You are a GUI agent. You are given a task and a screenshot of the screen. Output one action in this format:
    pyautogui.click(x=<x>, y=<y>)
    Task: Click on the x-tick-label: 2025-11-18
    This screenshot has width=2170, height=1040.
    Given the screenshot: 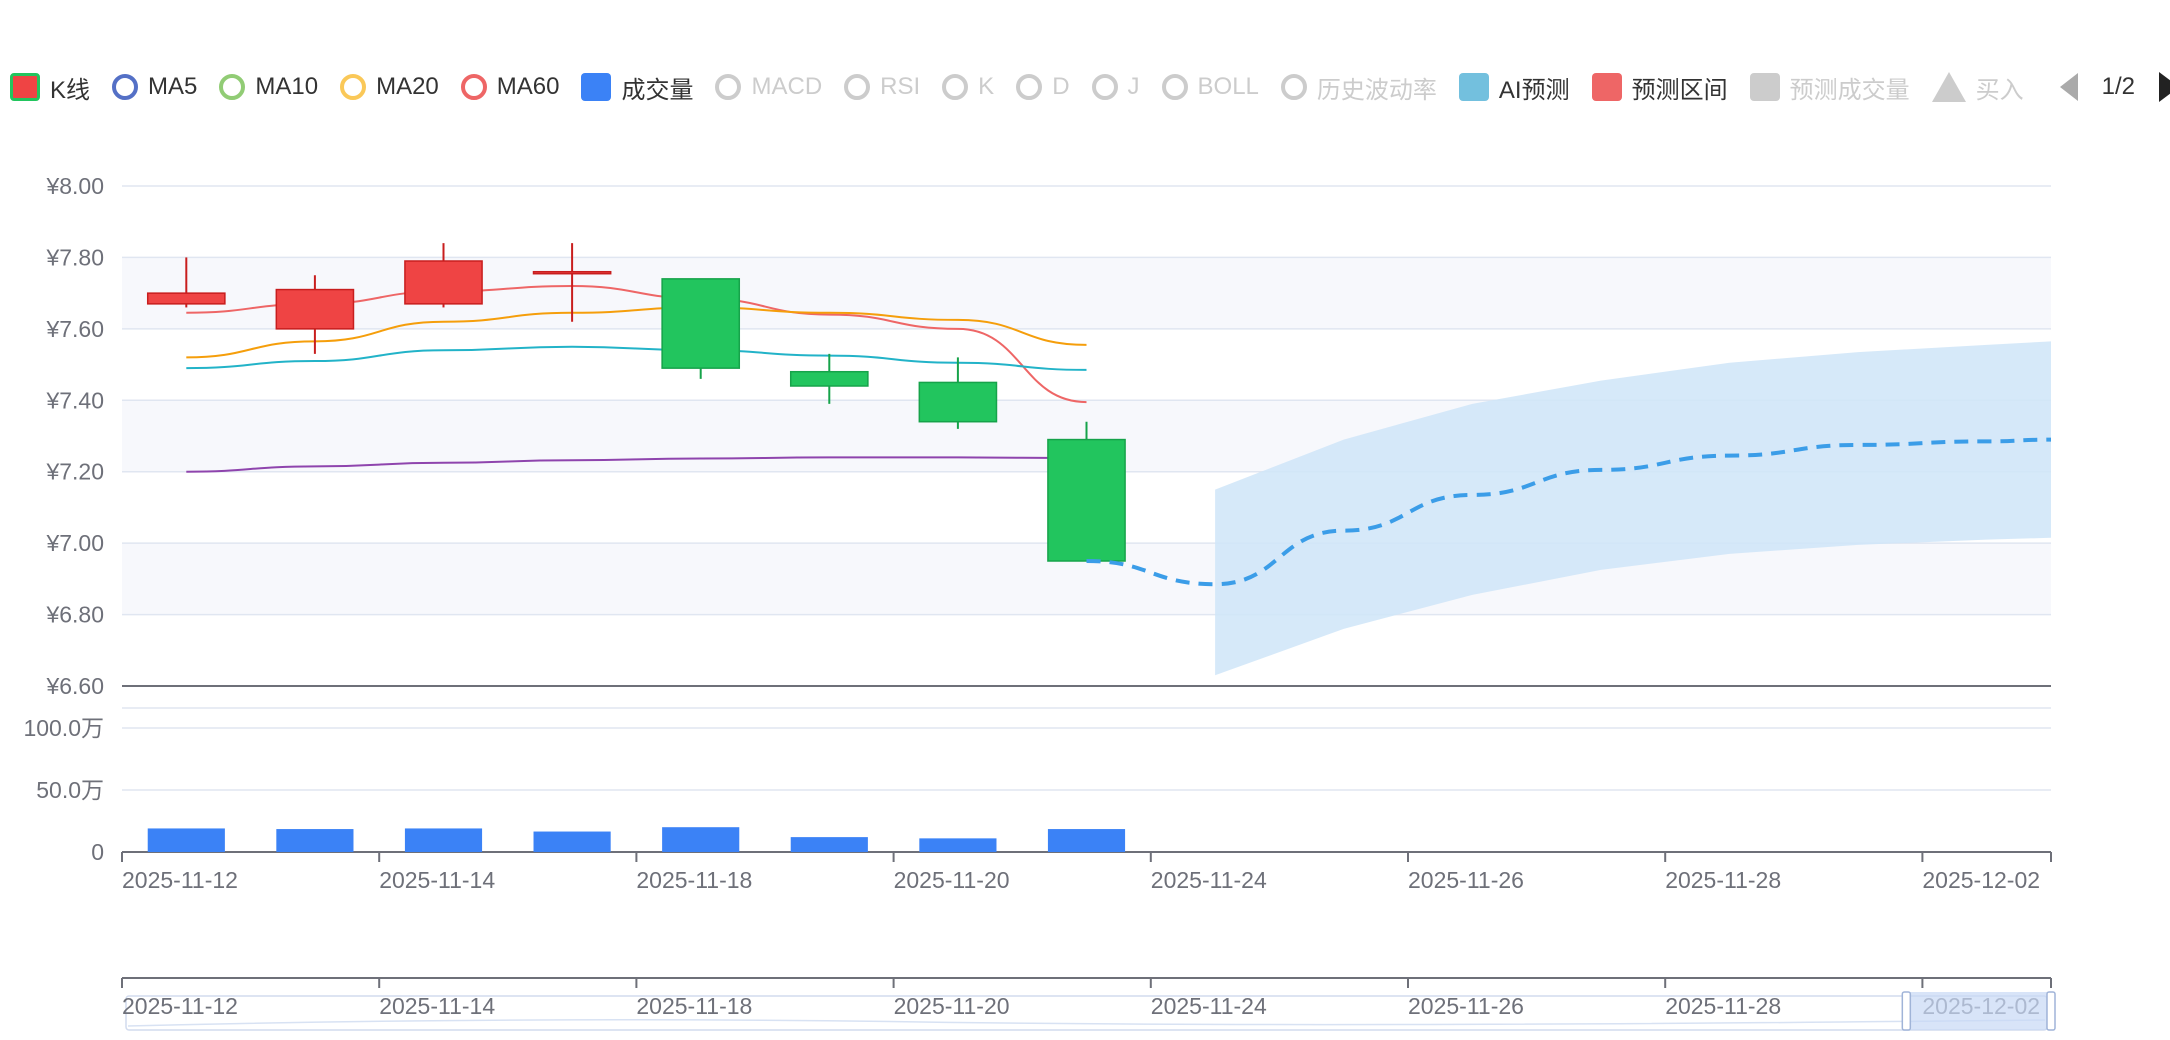 What is the action you would take?
    pyautogui.click(x=694, y=880)
    